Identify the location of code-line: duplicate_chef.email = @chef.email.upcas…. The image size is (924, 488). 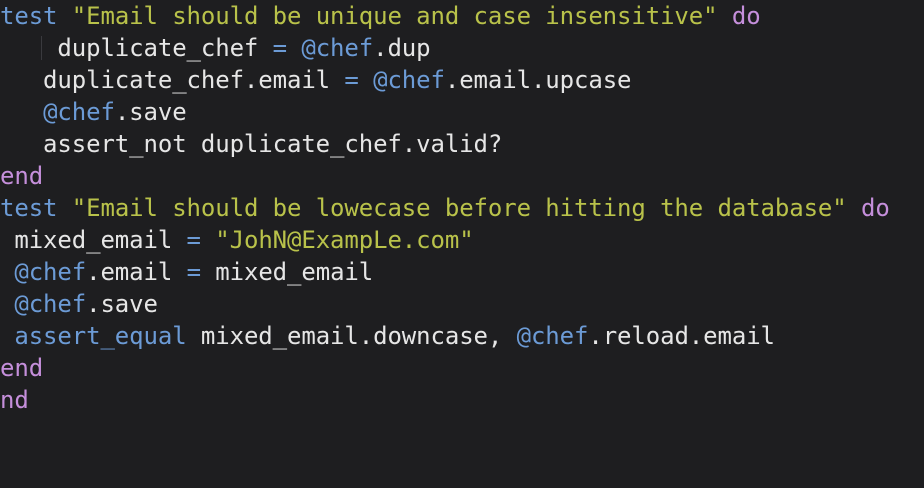
(315, 80).